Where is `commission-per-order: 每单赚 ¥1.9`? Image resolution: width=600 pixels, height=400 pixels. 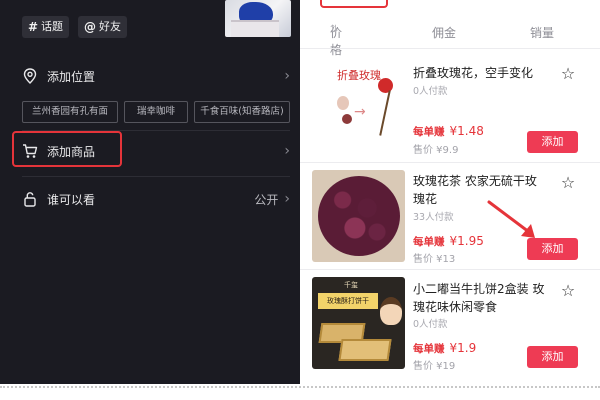
commission-per-order: 每单赚 ¥1.9 is located at coordinates (445, 348).